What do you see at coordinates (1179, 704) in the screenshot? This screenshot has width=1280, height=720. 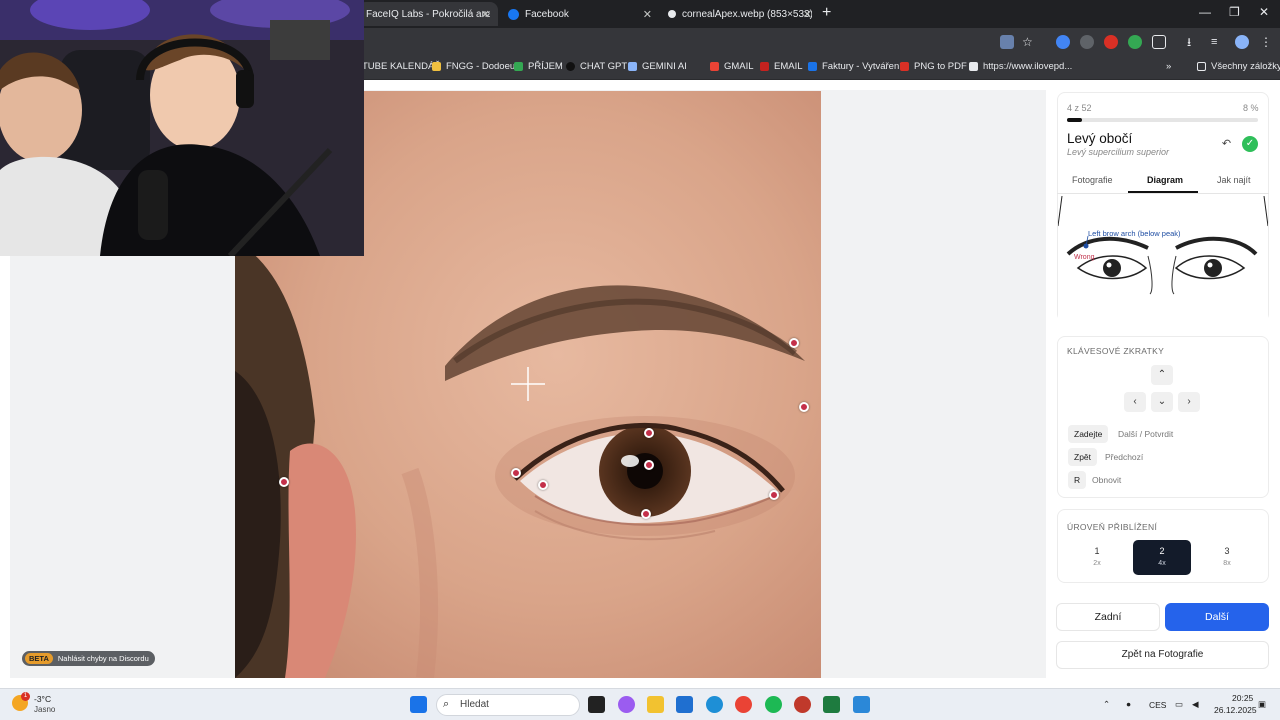 I see `network-icon: ▭` at bounding box center [1179, 704].